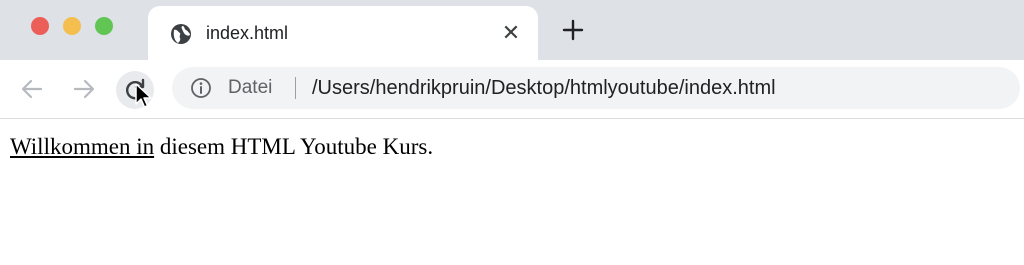  Describe the element at coordinates (32, 89) in the screenshot. I see `arrow-left-icon` at that location.